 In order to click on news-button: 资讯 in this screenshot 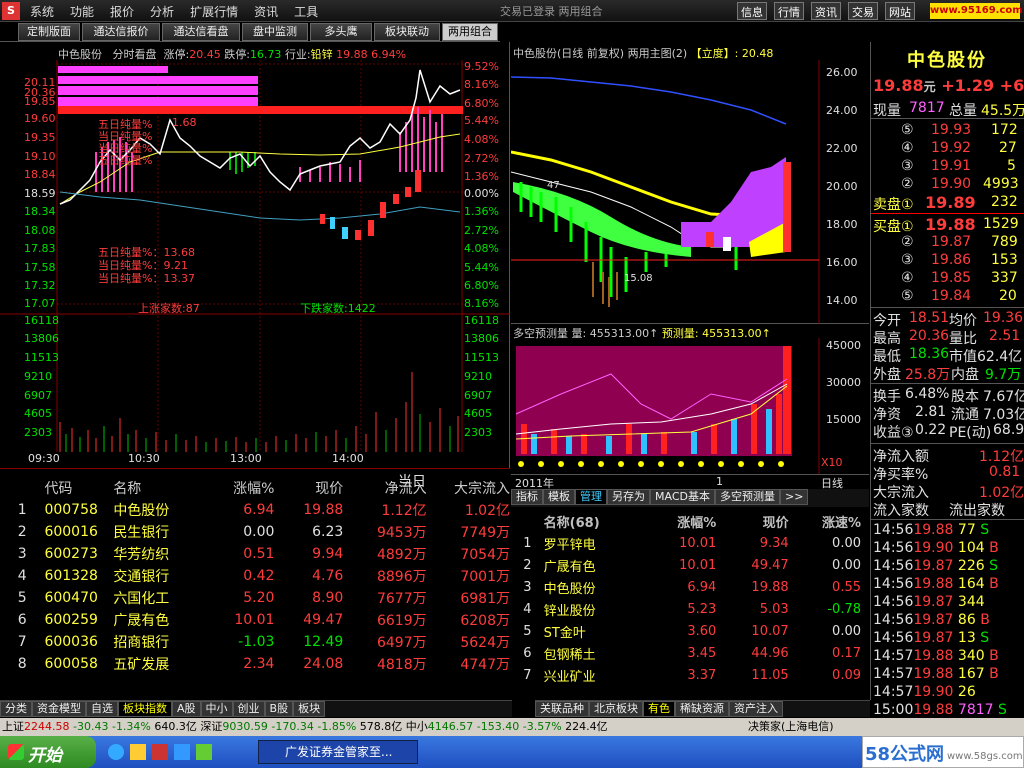, I will do `click(826, 11)`.